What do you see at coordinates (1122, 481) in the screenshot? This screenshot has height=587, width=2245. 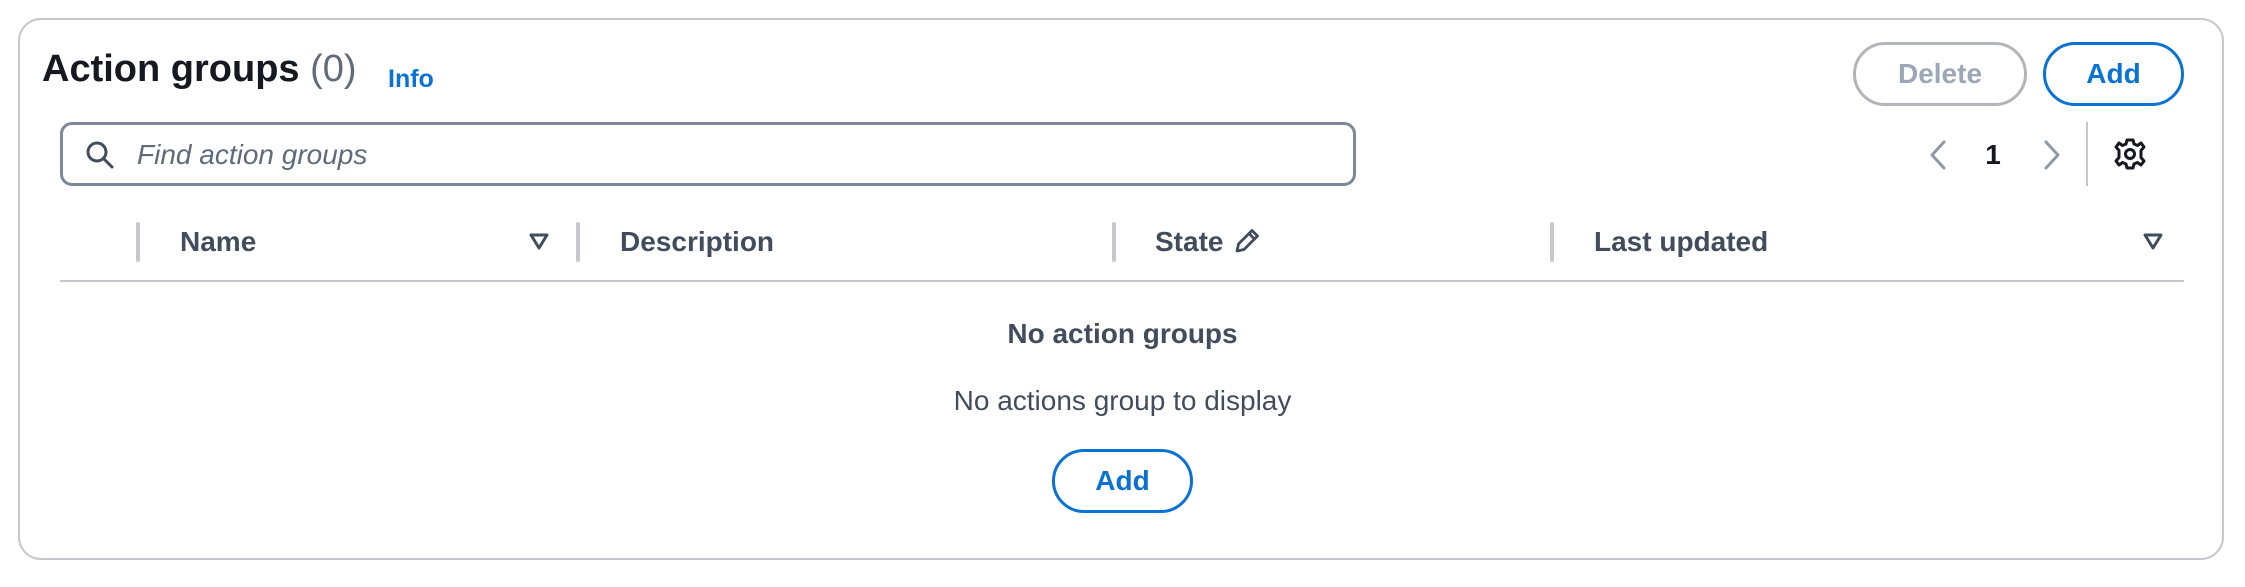 I see `empty-state-add-button: Add` at bounding box center [1122, 481].